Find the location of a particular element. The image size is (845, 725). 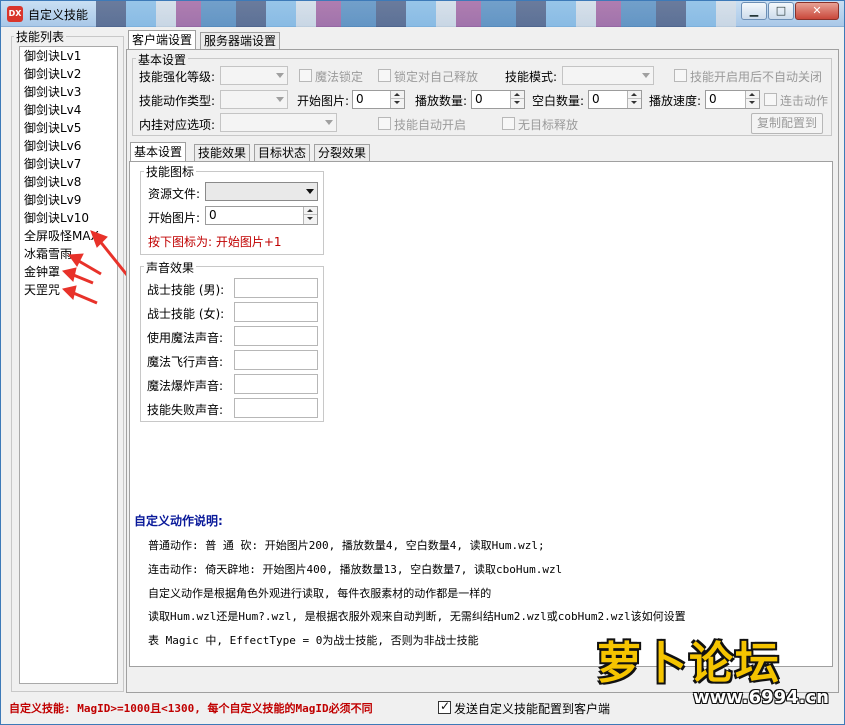

icon-start-frame-label: 开始图片: is located at coordinates (174, 218).